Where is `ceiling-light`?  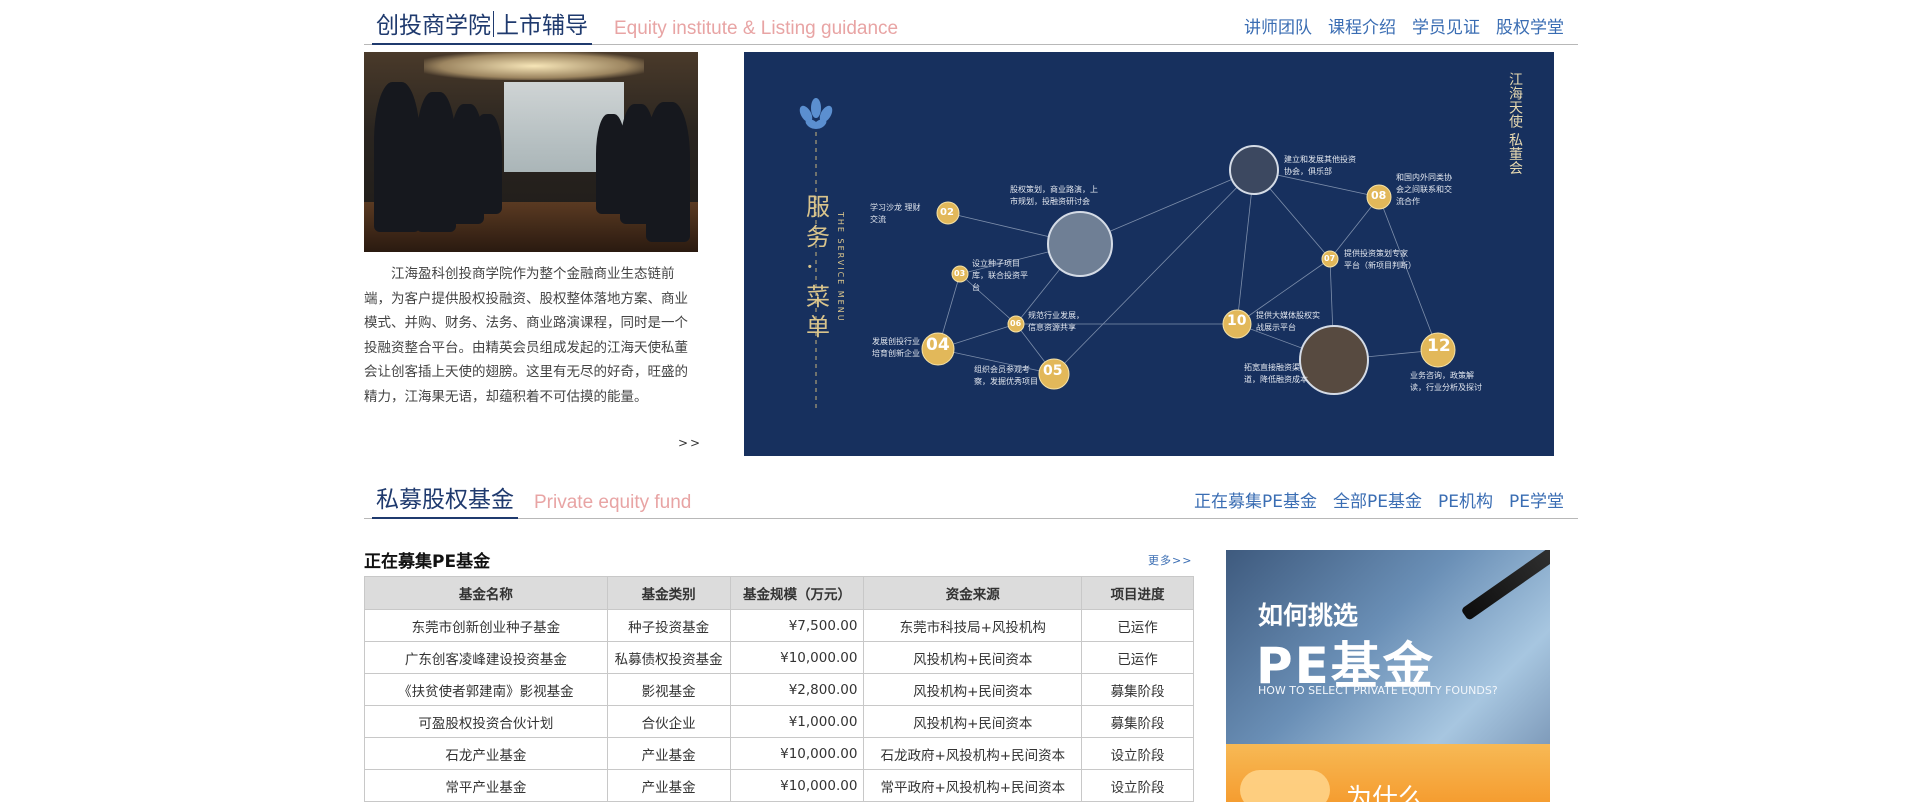
ceiling-light is located at coordinates (534, 66).